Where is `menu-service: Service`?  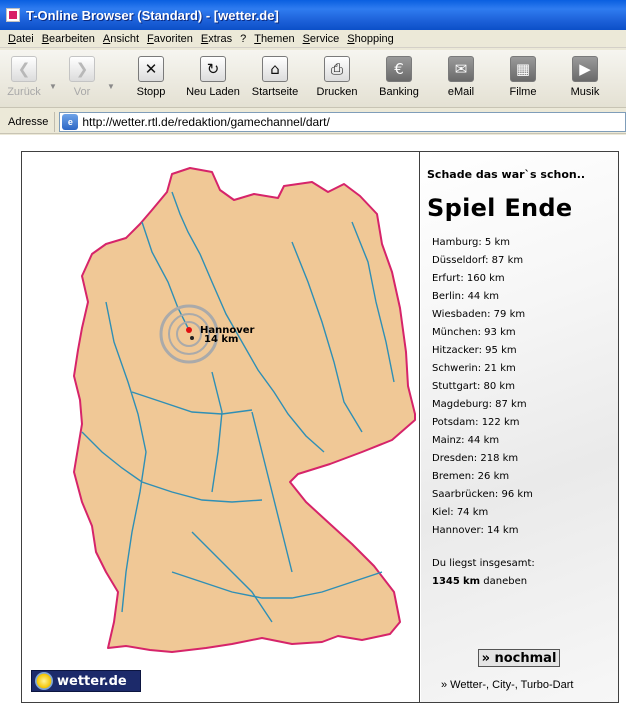
menu-service: Service is located at coordinates (321, 39).